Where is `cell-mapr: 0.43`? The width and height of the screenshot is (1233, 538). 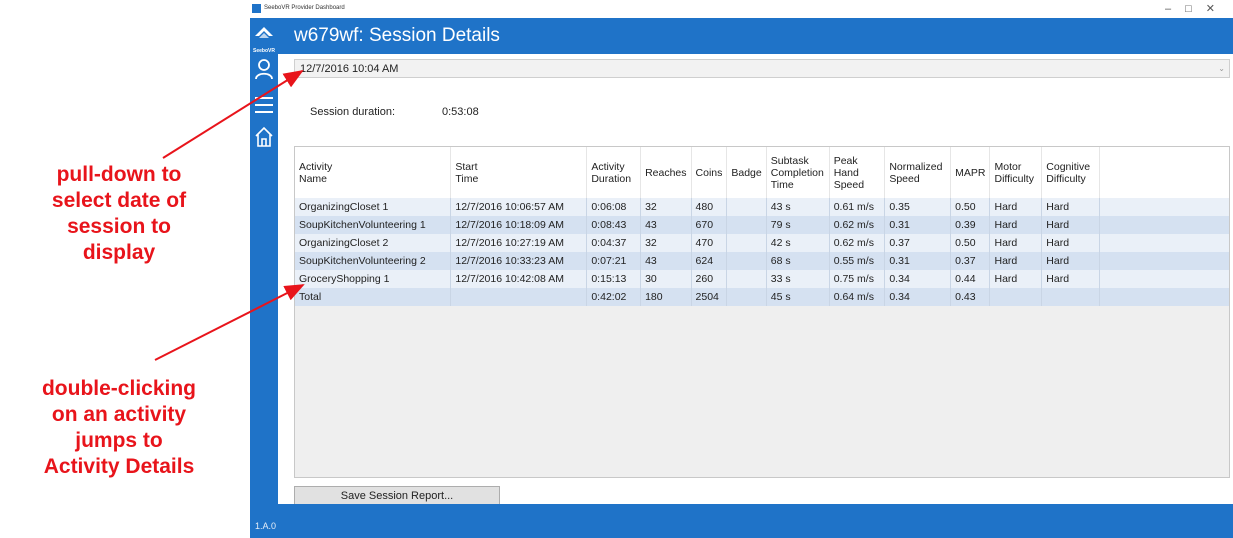 cell-mapr: 0.43 is located at coordinates (970, 297).